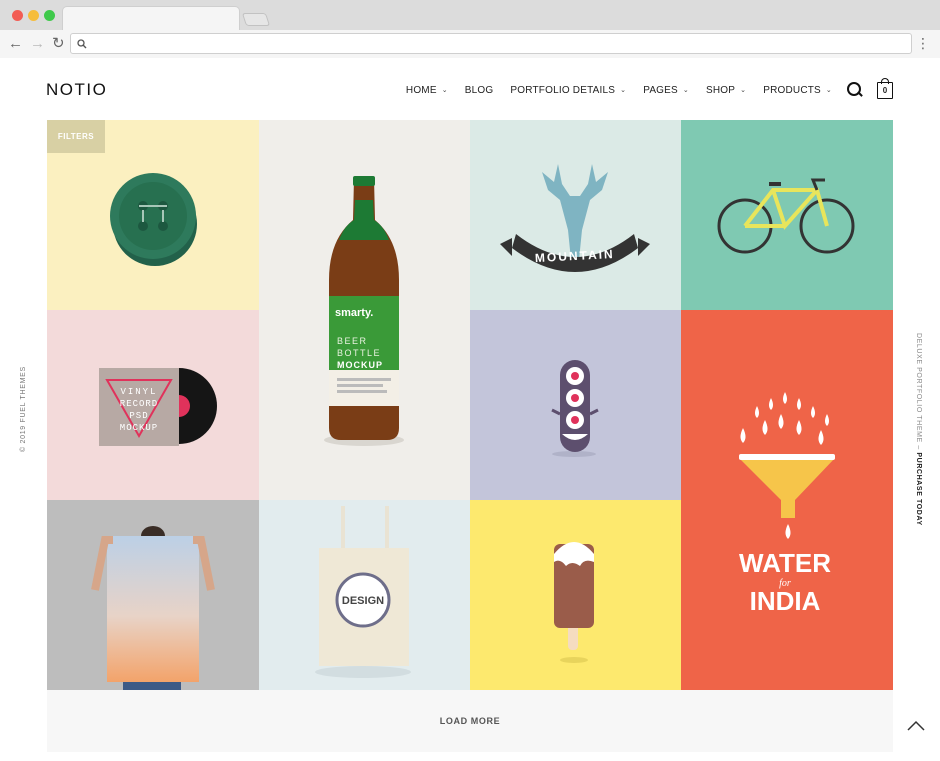 The width and height of the screenshot is (940, 761). Describe the element at coordinates (15, 44) in the screenshot. I see `back-arrow-icon: ←` at that location.